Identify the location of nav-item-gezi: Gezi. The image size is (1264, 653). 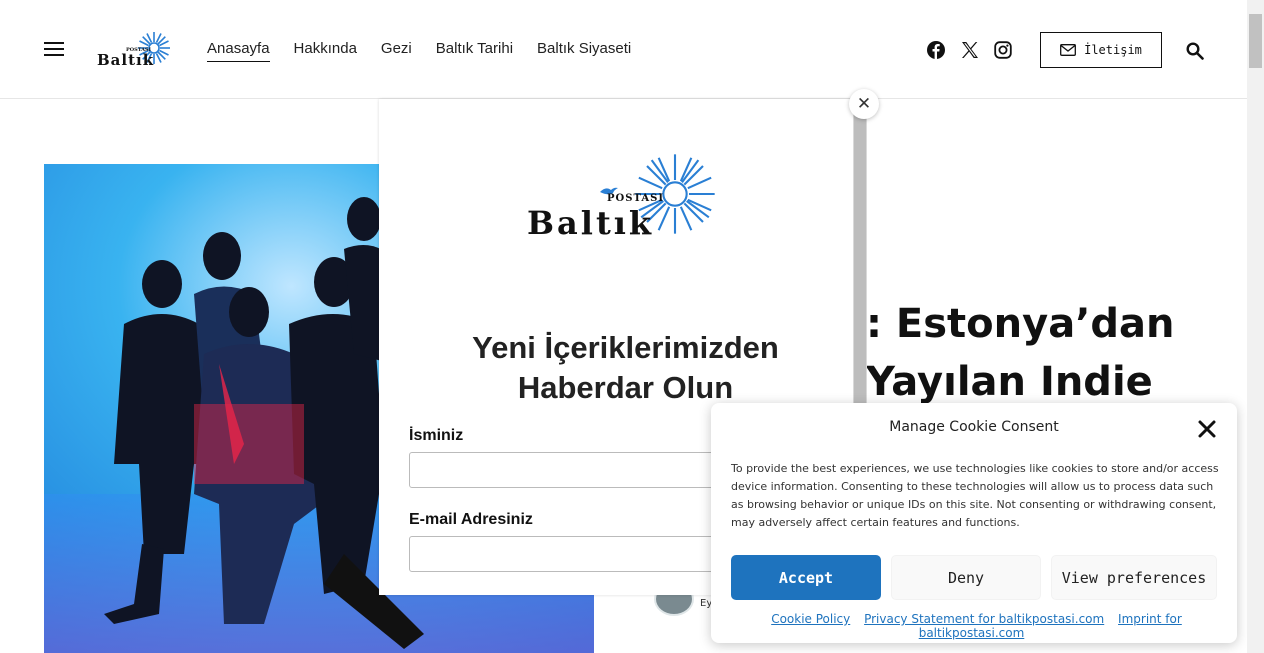
(396, 51).